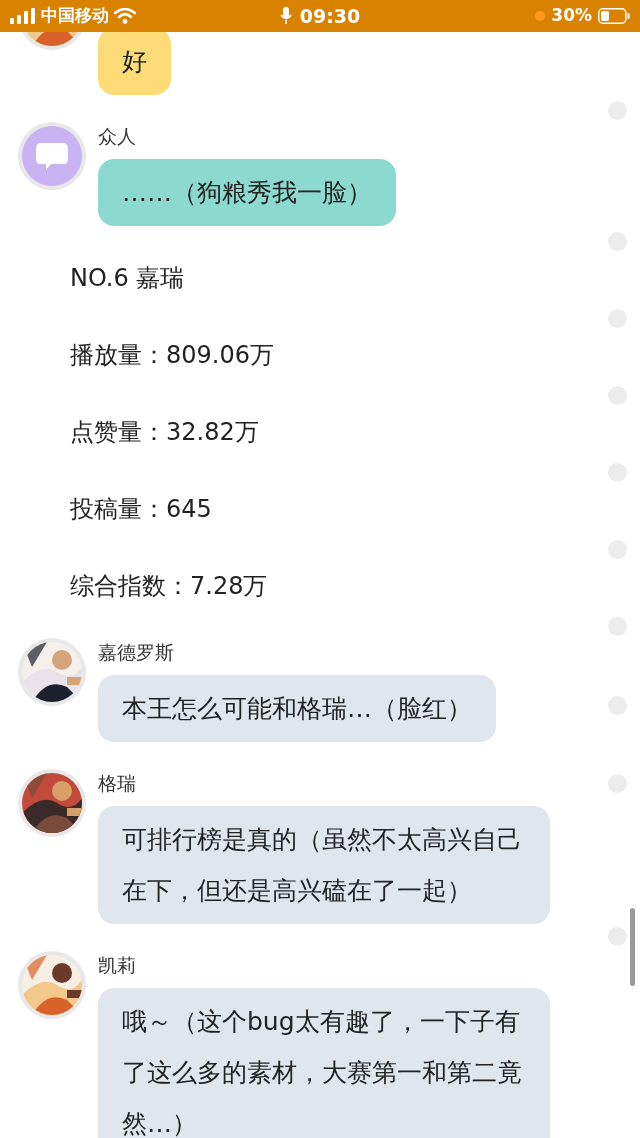 Image resolution: width=640 pixels, height=1138 pixels. Describe the element at coordinates (136, 652) in the screenshot. I see `sender-name: 嘉德罗斯` at that location.